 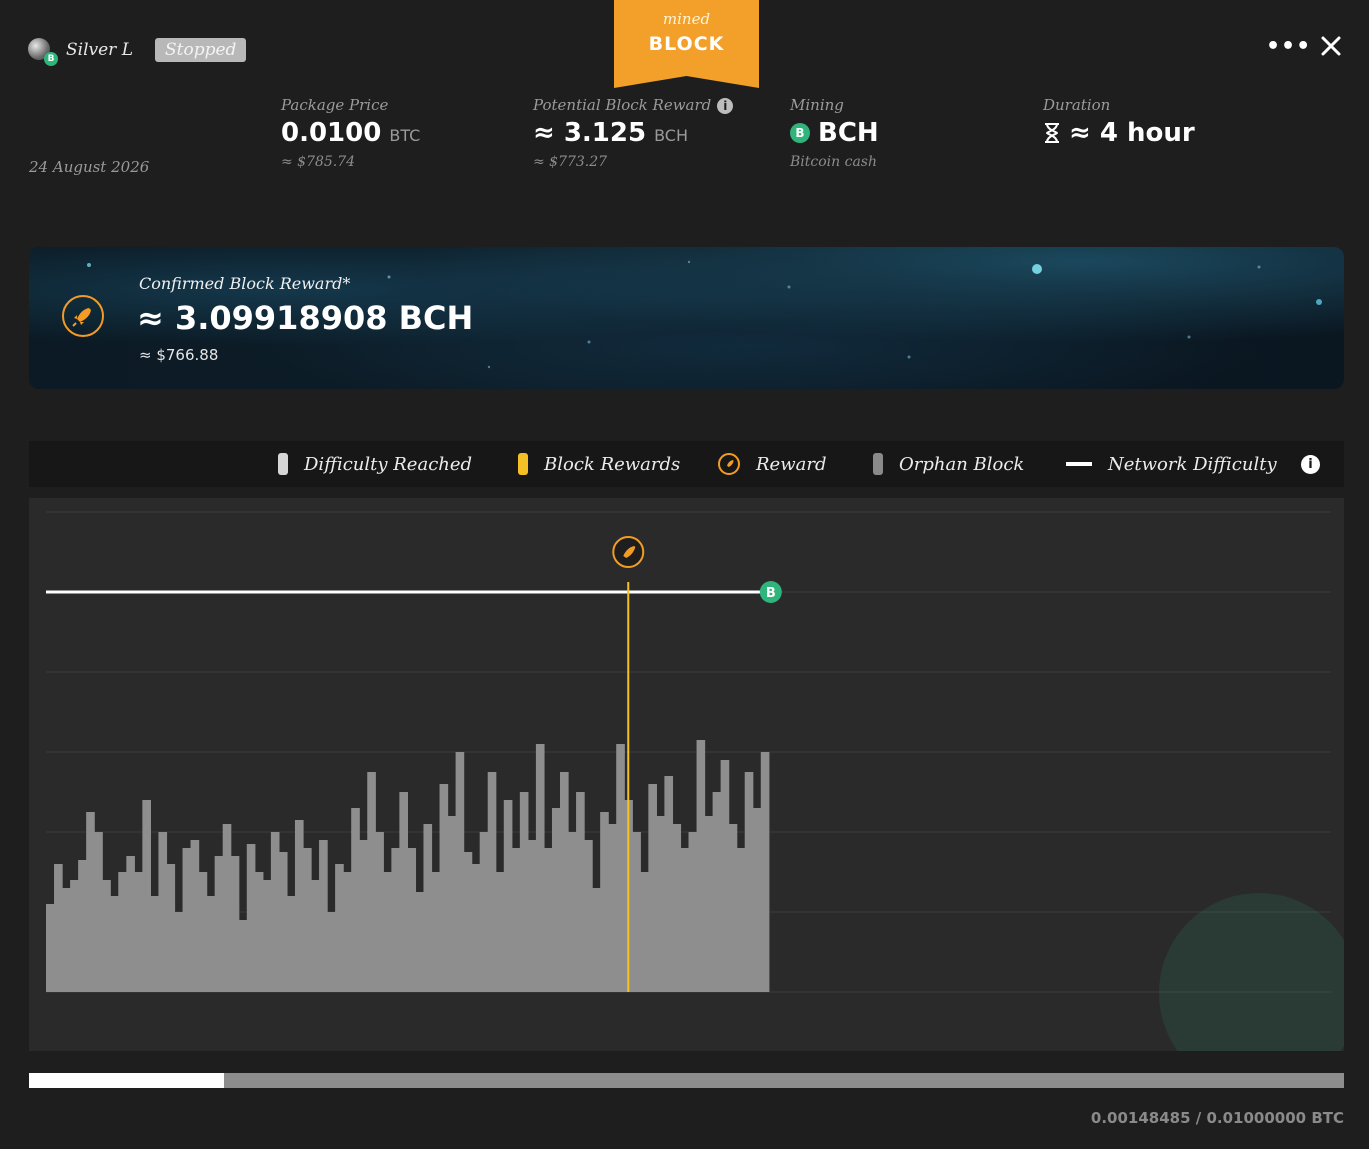 I want to click on close-icon, so click(x=1331, y=46).